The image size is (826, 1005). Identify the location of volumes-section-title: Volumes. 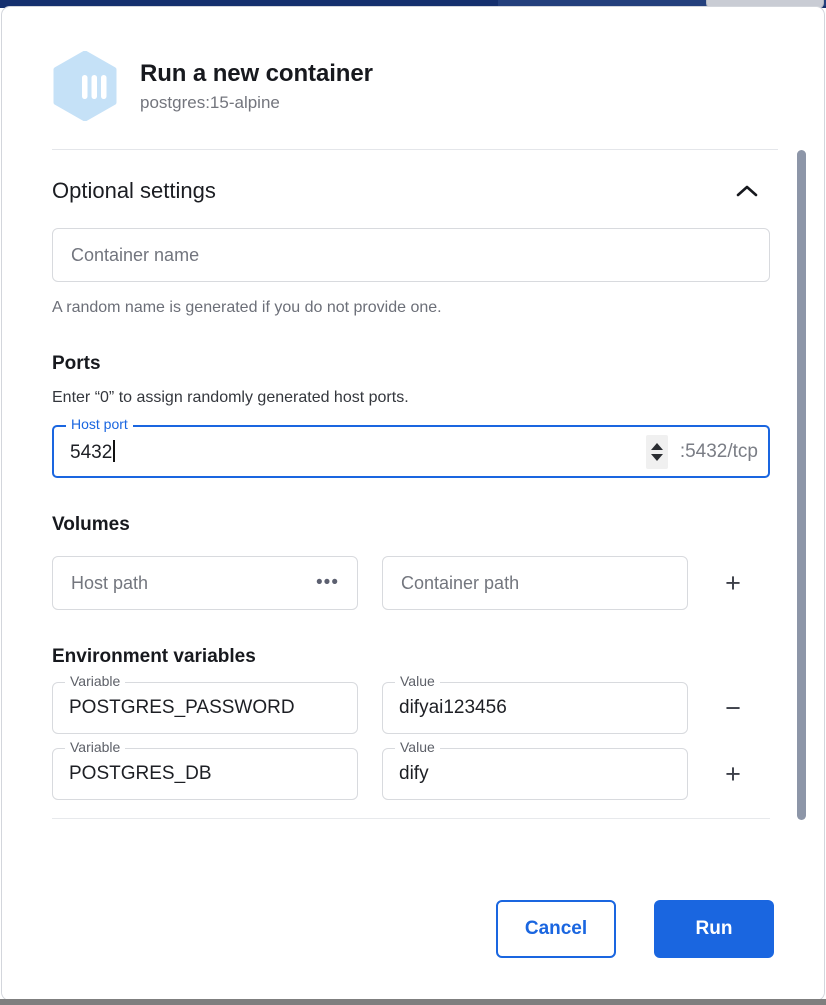
(91, 524).